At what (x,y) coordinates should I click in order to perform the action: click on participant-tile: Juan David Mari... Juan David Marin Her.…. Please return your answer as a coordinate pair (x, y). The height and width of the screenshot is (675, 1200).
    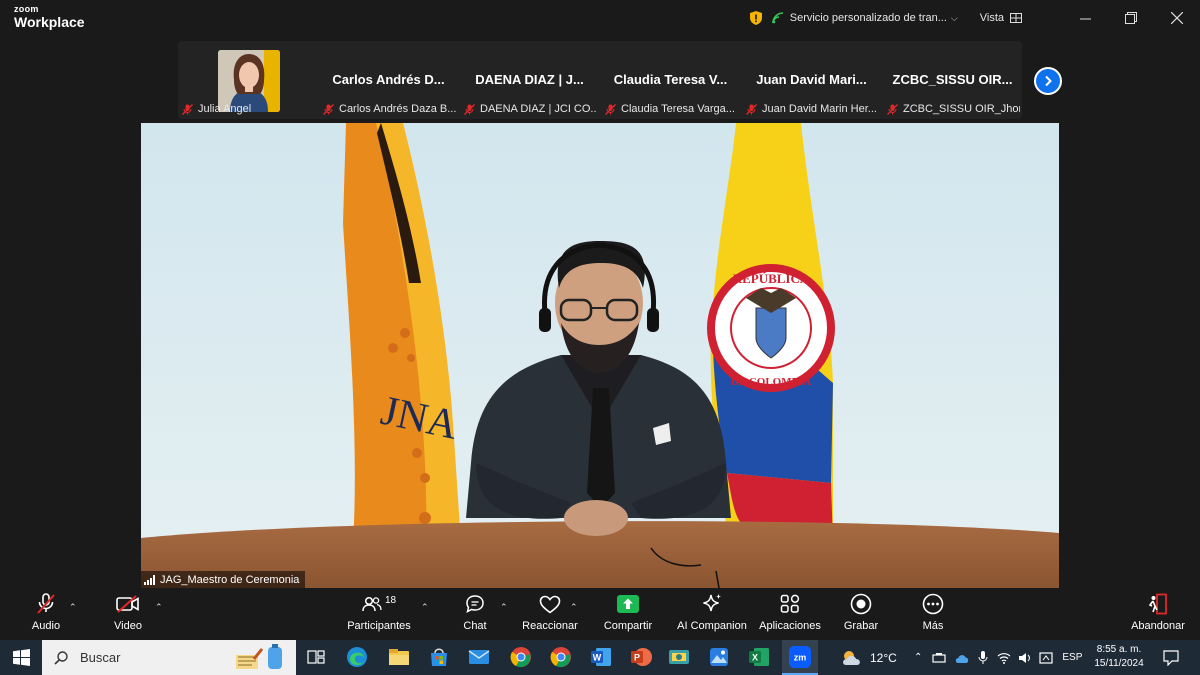
    Looking at the image, I should click on (811, 80).